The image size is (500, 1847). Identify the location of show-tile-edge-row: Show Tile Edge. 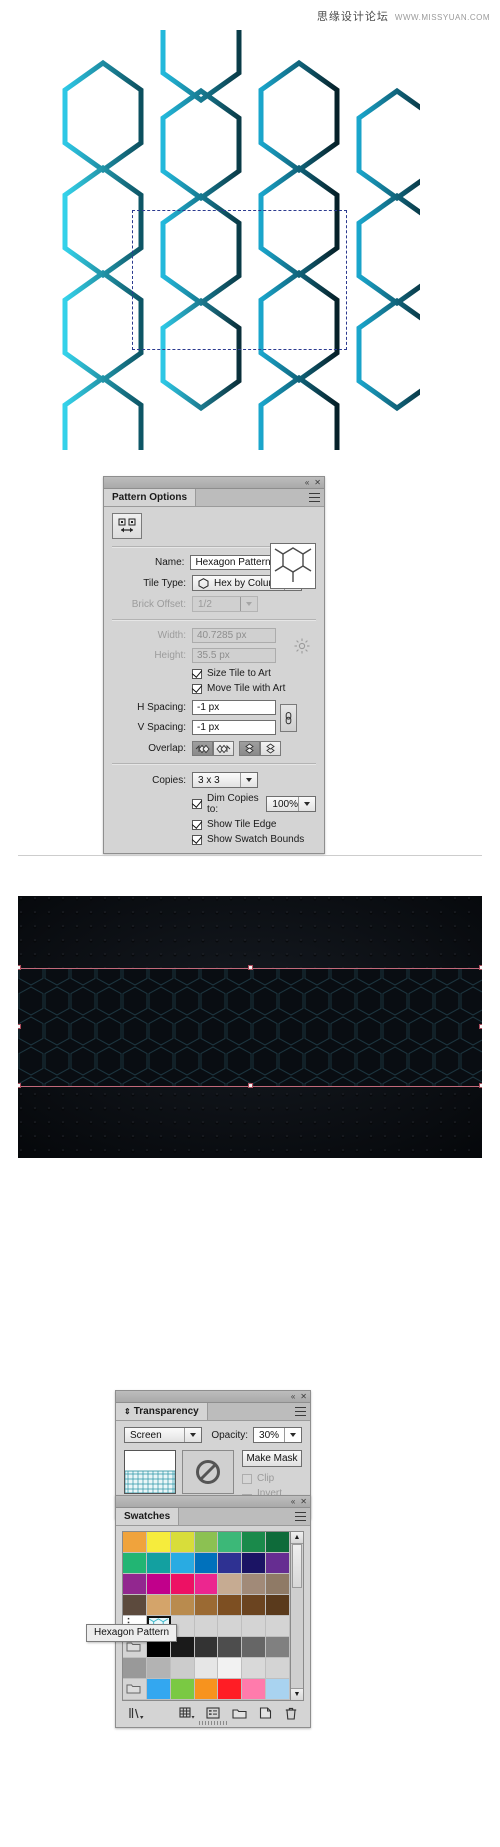
(254, 824).